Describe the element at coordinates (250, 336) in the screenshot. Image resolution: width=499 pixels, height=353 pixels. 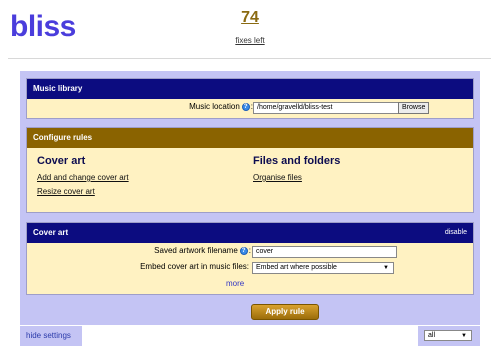
I see `footer-bar: hide settings all ▼` at that location.